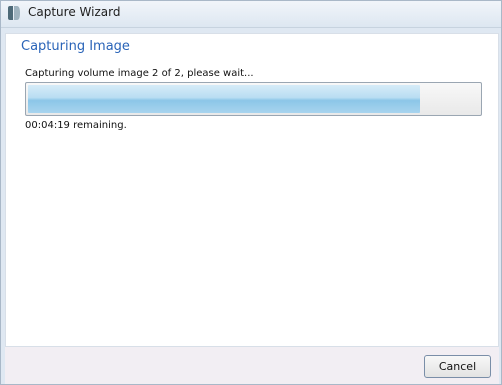 Image resolution: width=502 pixels, height=385 pixels. What do you see at coordinates (251, 14) in the screenshot?
I see `title-bar: Capture Wizard` at bounding box center [251, 14].